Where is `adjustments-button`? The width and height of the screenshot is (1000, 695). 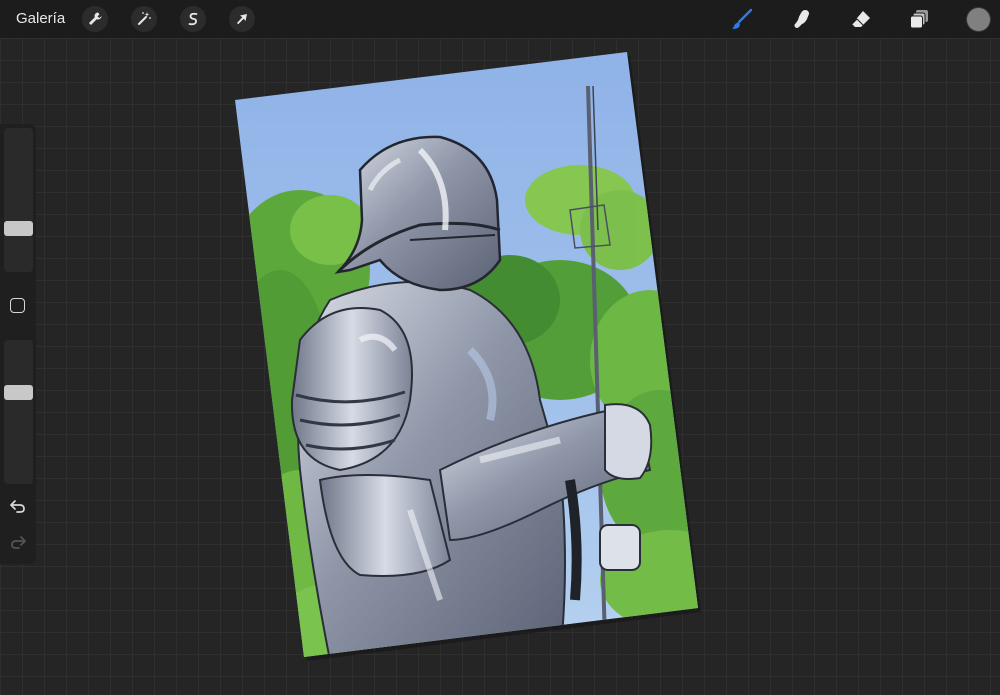 adjustments-button is located at coordinates (144, 19).